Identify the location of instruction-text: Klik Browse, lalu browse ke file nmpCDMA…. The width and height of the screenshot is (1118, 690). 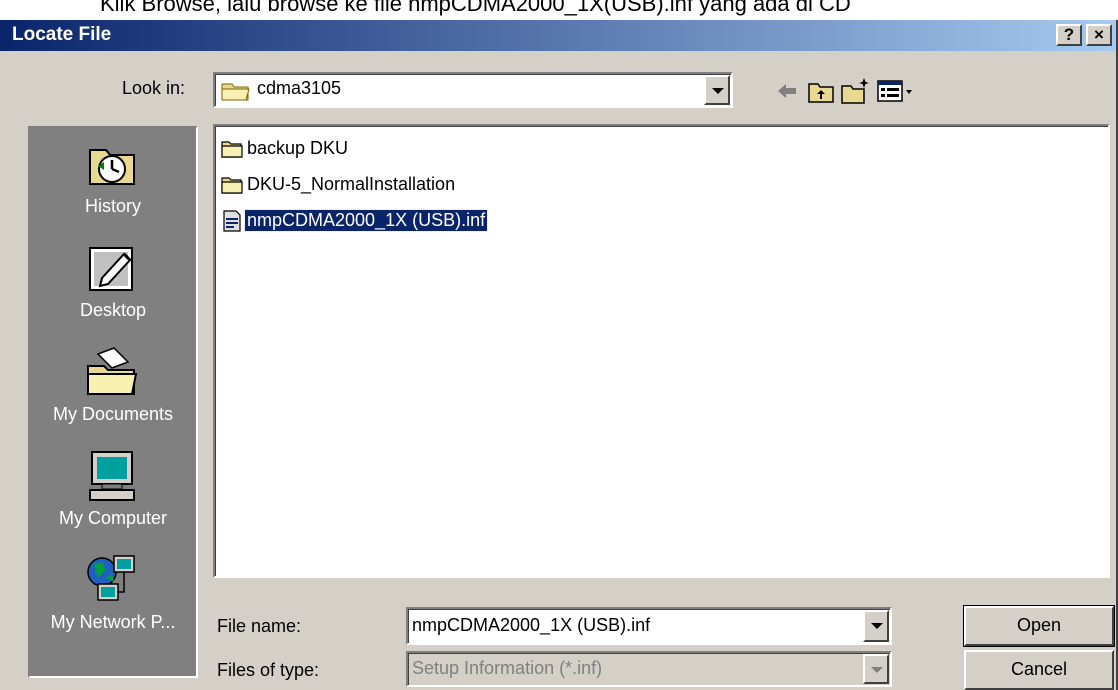
(475, 8).